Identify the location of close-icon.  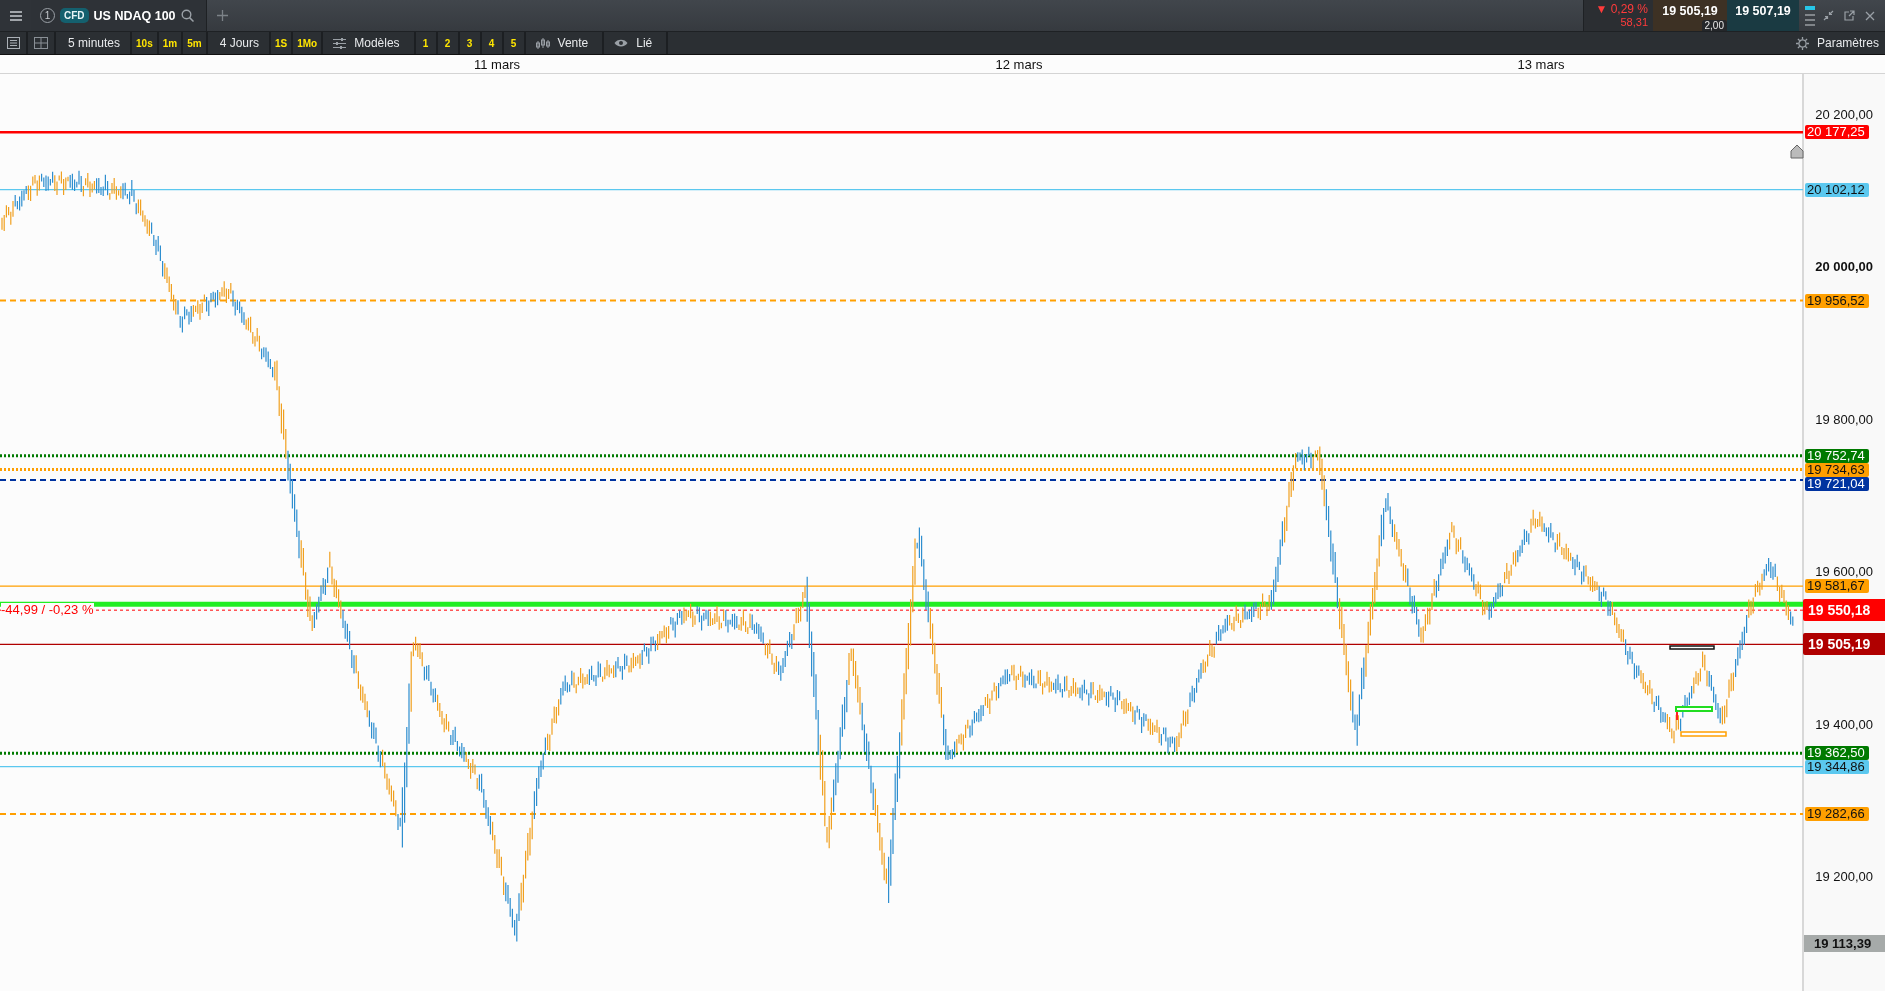
(1870, 15).